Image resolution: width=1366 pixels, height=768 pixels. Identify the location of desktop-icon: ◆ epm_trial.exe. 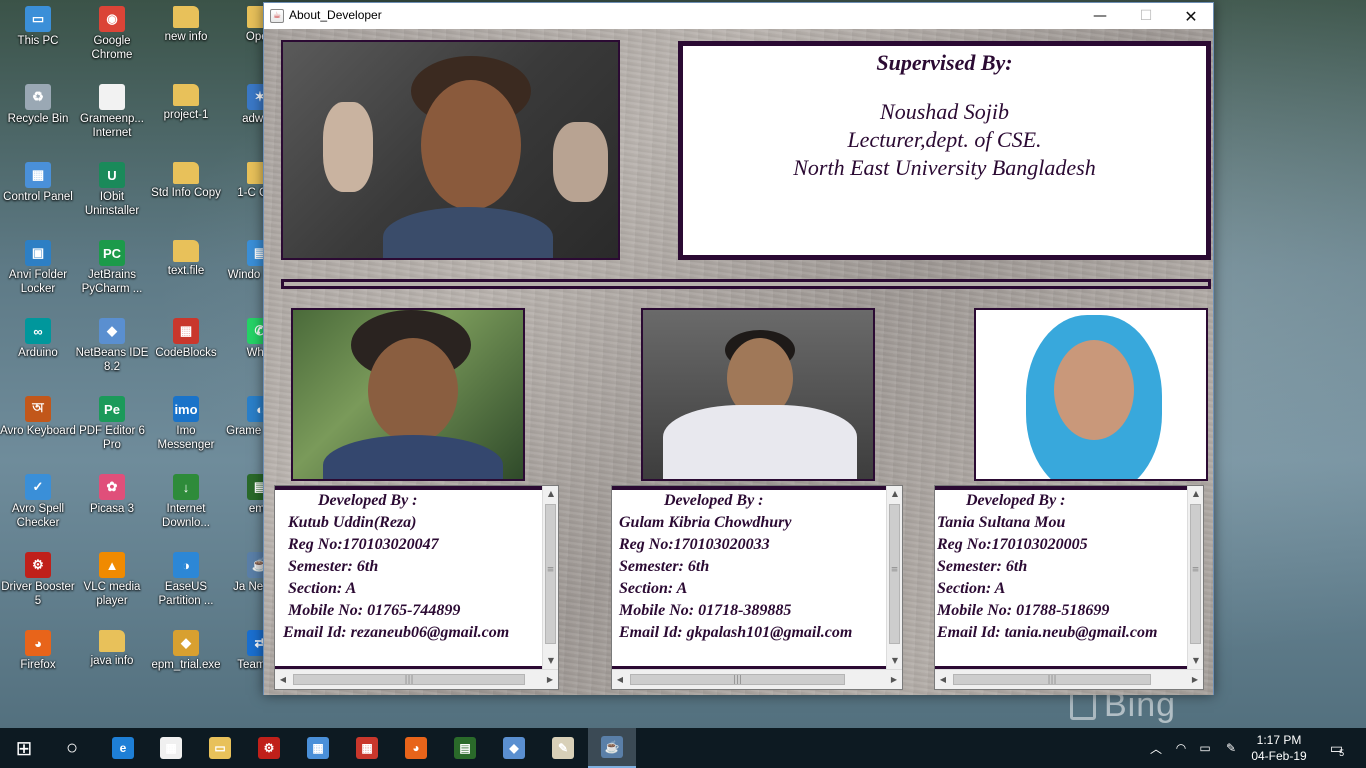
(186, 662).